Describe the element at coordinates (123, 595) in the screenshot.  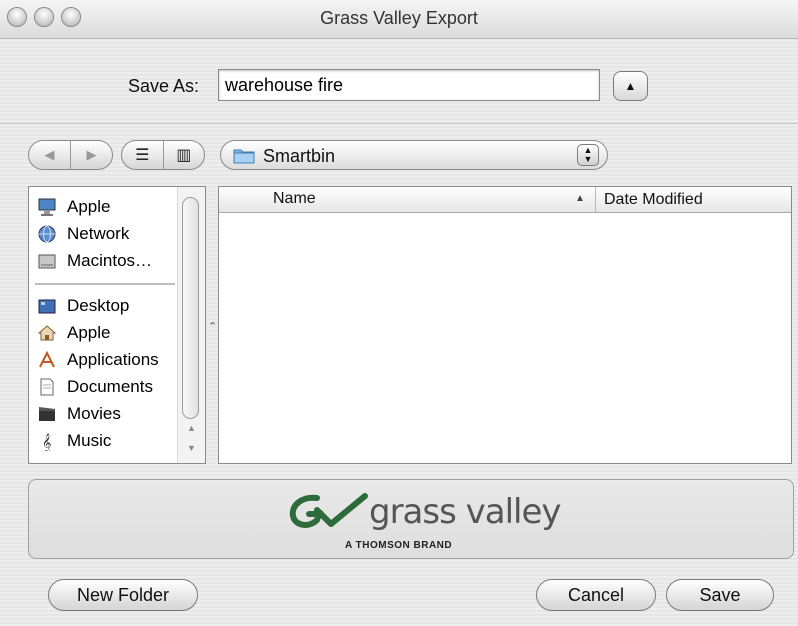
I see `new-folder-button: New Folder` at that location.